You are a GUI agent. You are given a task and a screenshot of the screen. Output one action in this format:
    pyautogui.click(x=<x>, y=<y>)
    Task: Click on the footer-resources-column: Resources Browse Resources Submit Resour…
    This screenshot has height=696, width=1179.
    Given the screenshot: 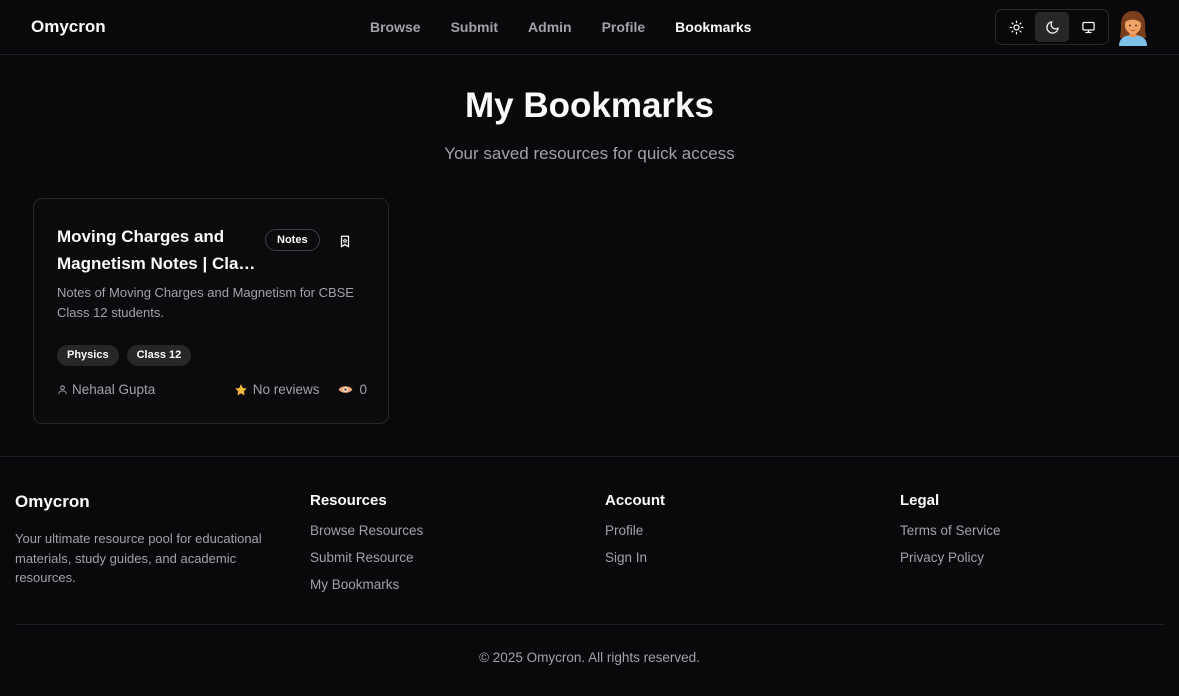 What is the action you would take?
    pyautogui.click(x=366, y=547)
    